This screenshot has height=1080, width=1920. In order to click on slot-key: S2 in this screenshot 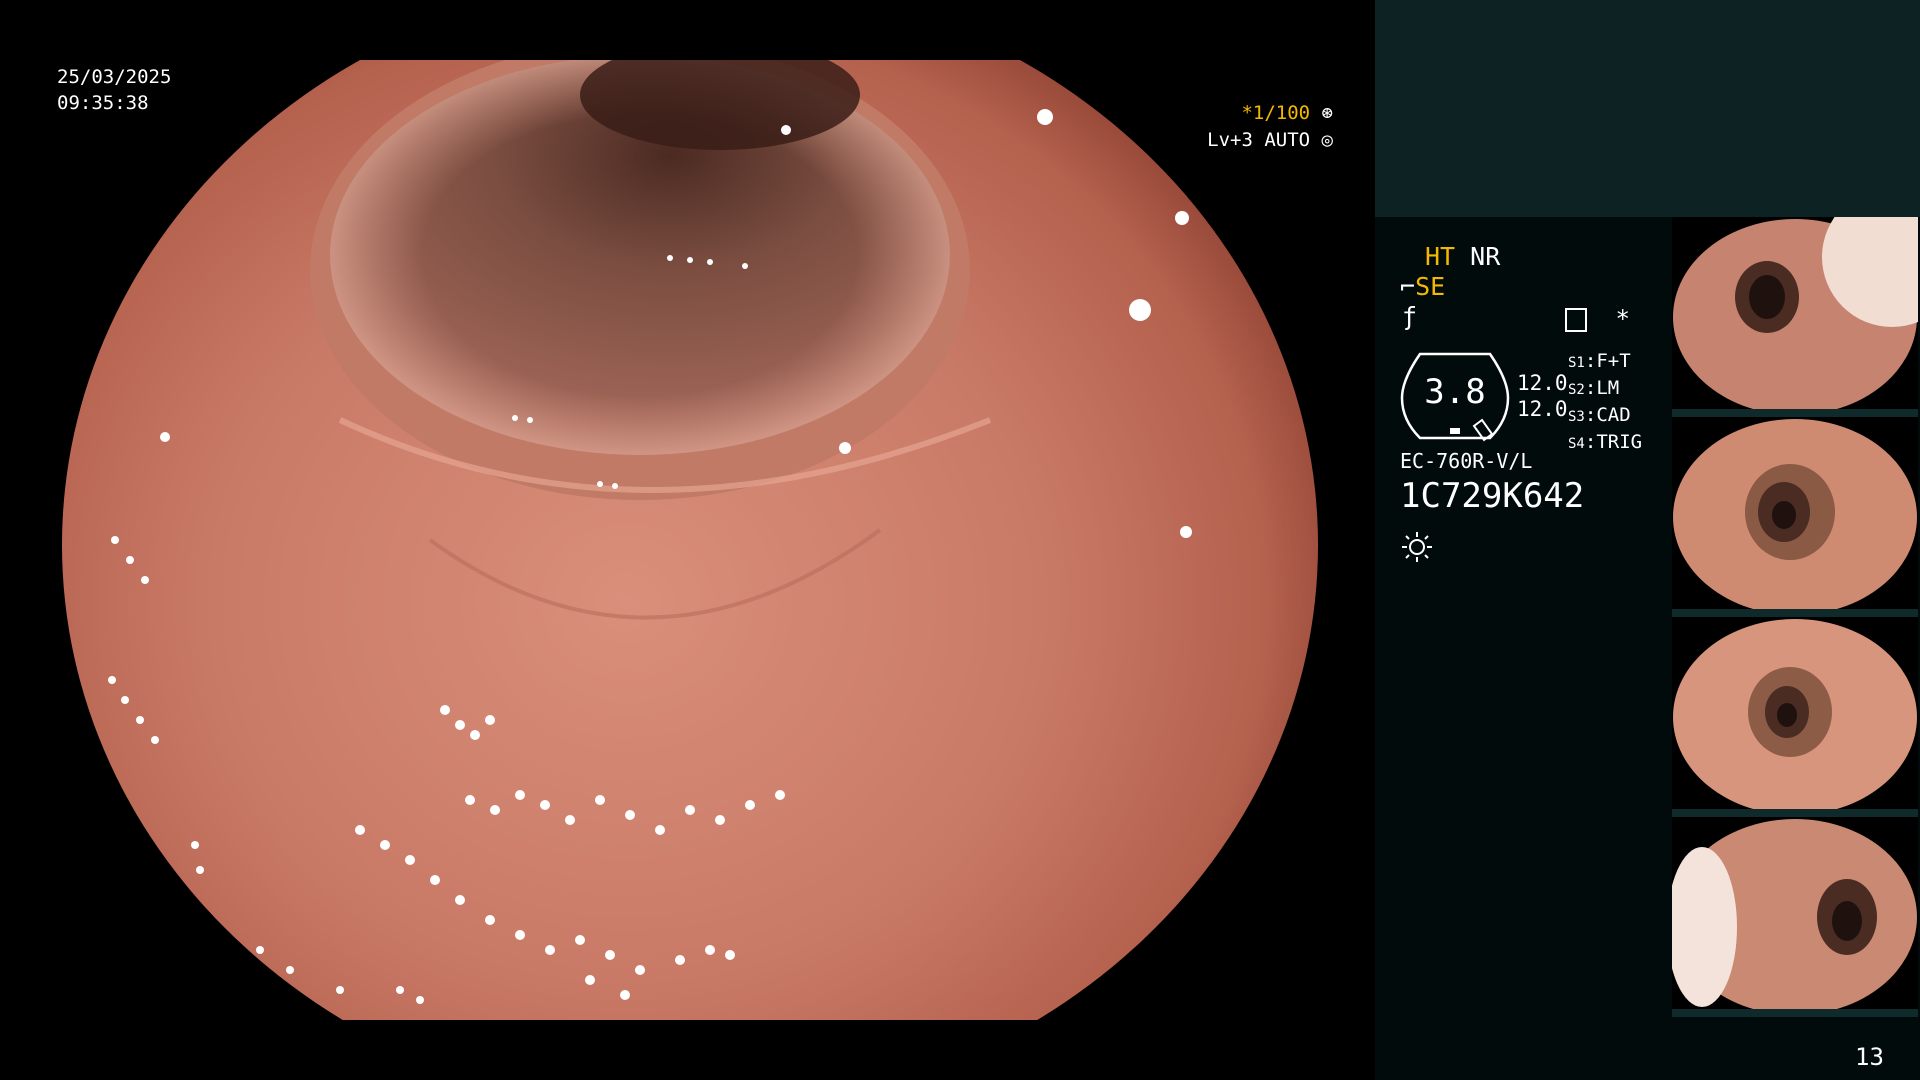, I will do `click(1576, 390)`.